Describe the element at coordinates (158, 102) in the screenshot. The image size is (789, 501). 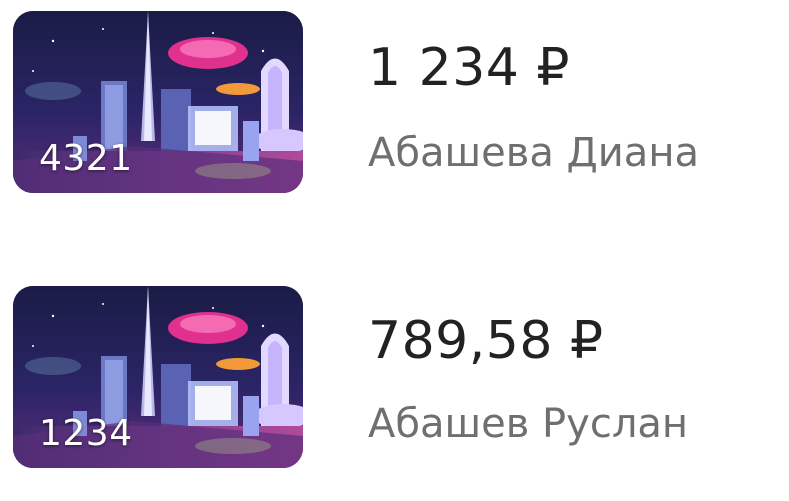
I see `card-thumbnail: 4321` at that location.